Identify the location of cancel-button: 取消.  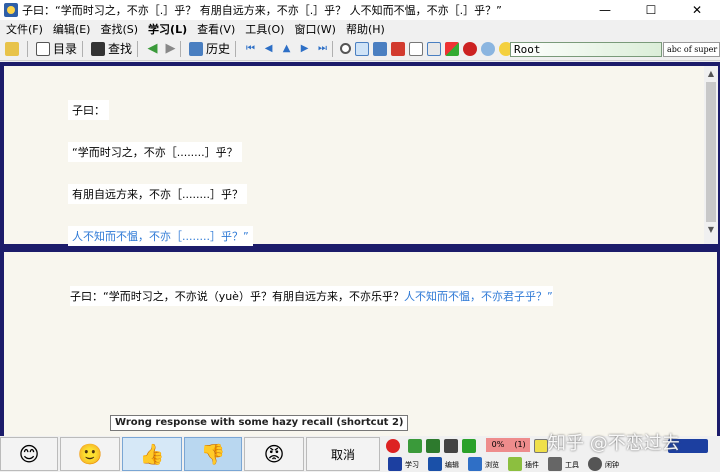
(343, 454).